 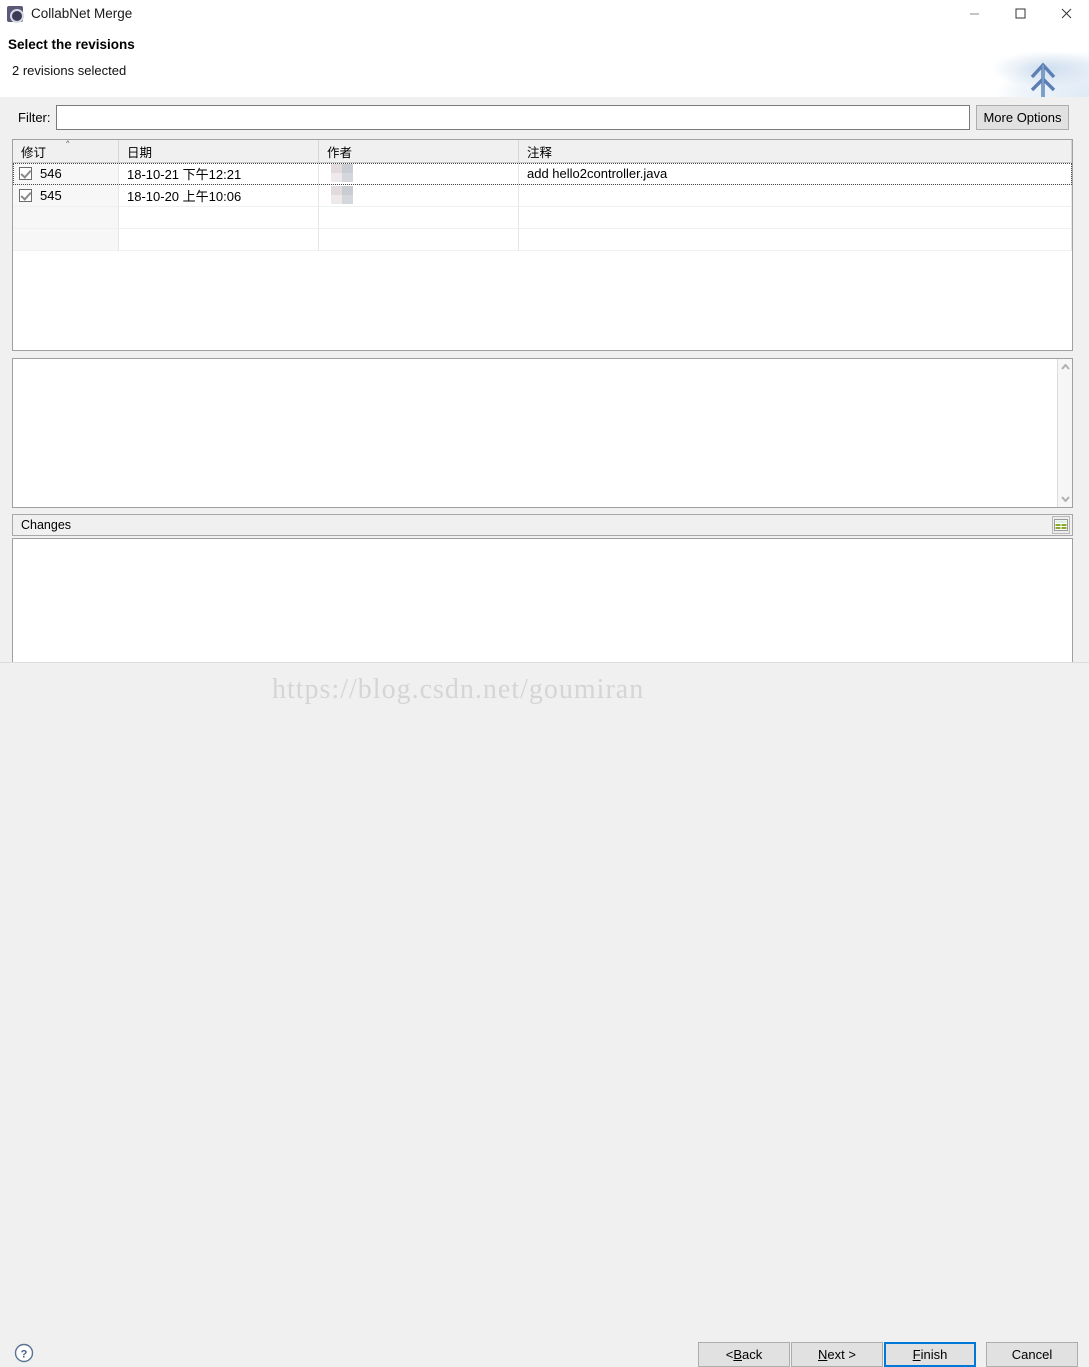 What do you see at coordinates (68, 145) in the screenshot?
I see `sort-ascending-icon: ˄` at bounding box center [68, 145].